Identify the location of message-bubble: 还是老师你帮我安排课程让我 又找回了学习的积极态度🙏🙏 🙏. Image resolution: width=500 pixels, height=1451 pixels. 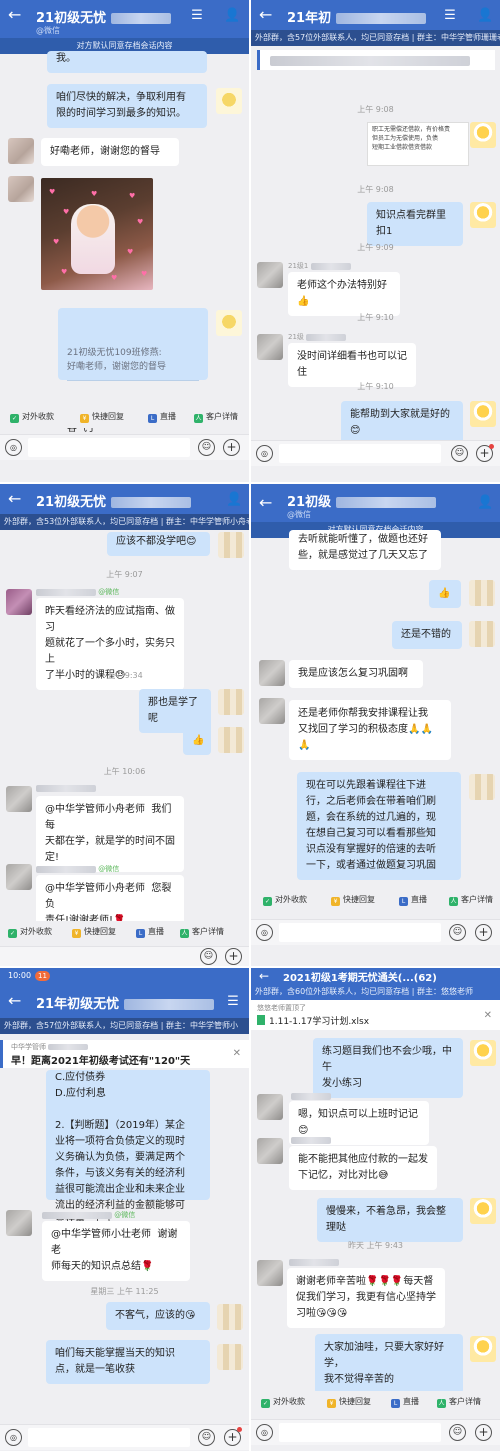
(370, 730).